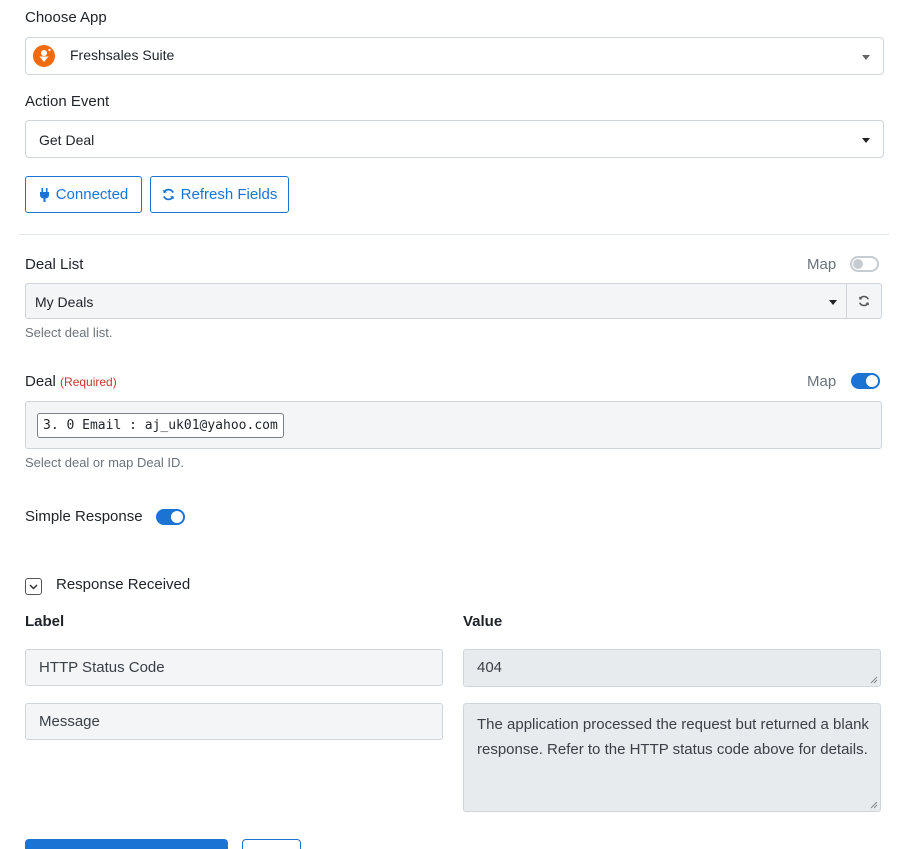 The width and height of the screenshot is (909, 849). I want to click on refresh-fields-button: Refresh Fields, so click(219, 194).